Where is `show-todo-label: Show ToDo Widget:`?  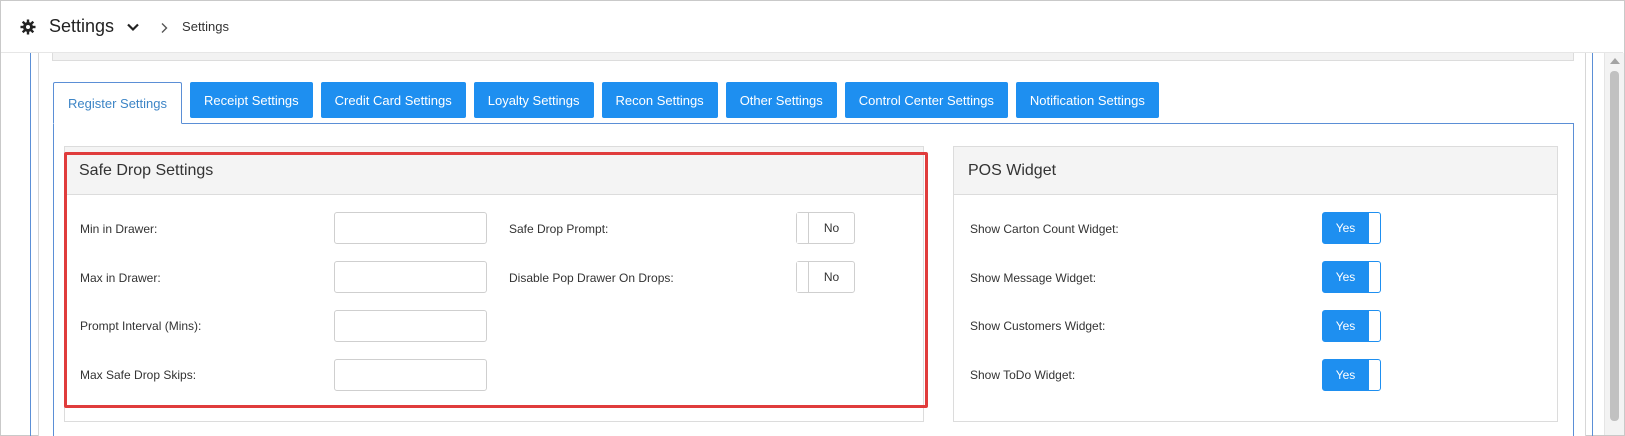
show-todo-label: Show ToDo Widget: is located at coordinates (1023, 375).